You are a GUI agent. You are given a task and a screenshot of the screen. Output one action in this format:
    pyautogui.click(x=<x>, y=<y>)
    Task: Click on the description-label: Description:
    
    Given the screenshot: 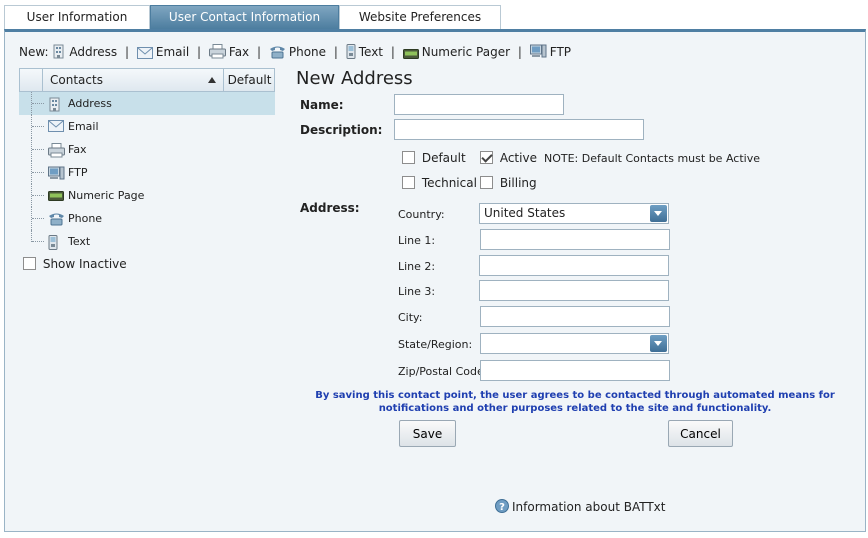 What is the action you would take?
    pyautogui.click(x=341, y=130)
    